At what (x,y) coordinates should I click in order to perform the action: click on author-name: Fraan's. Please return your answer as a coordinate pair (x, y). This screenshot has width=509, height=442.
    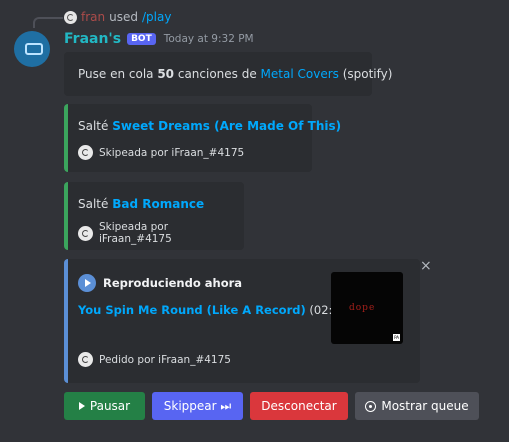
    Looking at the image, I should click on (92, 39).